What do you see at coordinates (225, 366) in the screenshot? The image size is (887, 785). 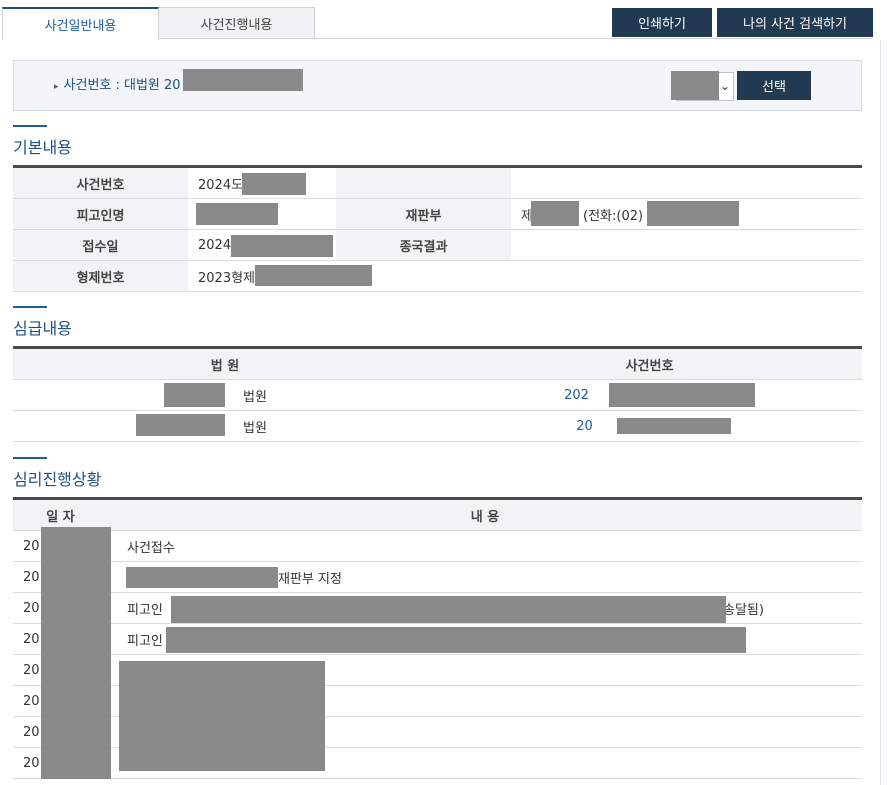 I see `header-court: 법 원` at bounding box center [225, 366].